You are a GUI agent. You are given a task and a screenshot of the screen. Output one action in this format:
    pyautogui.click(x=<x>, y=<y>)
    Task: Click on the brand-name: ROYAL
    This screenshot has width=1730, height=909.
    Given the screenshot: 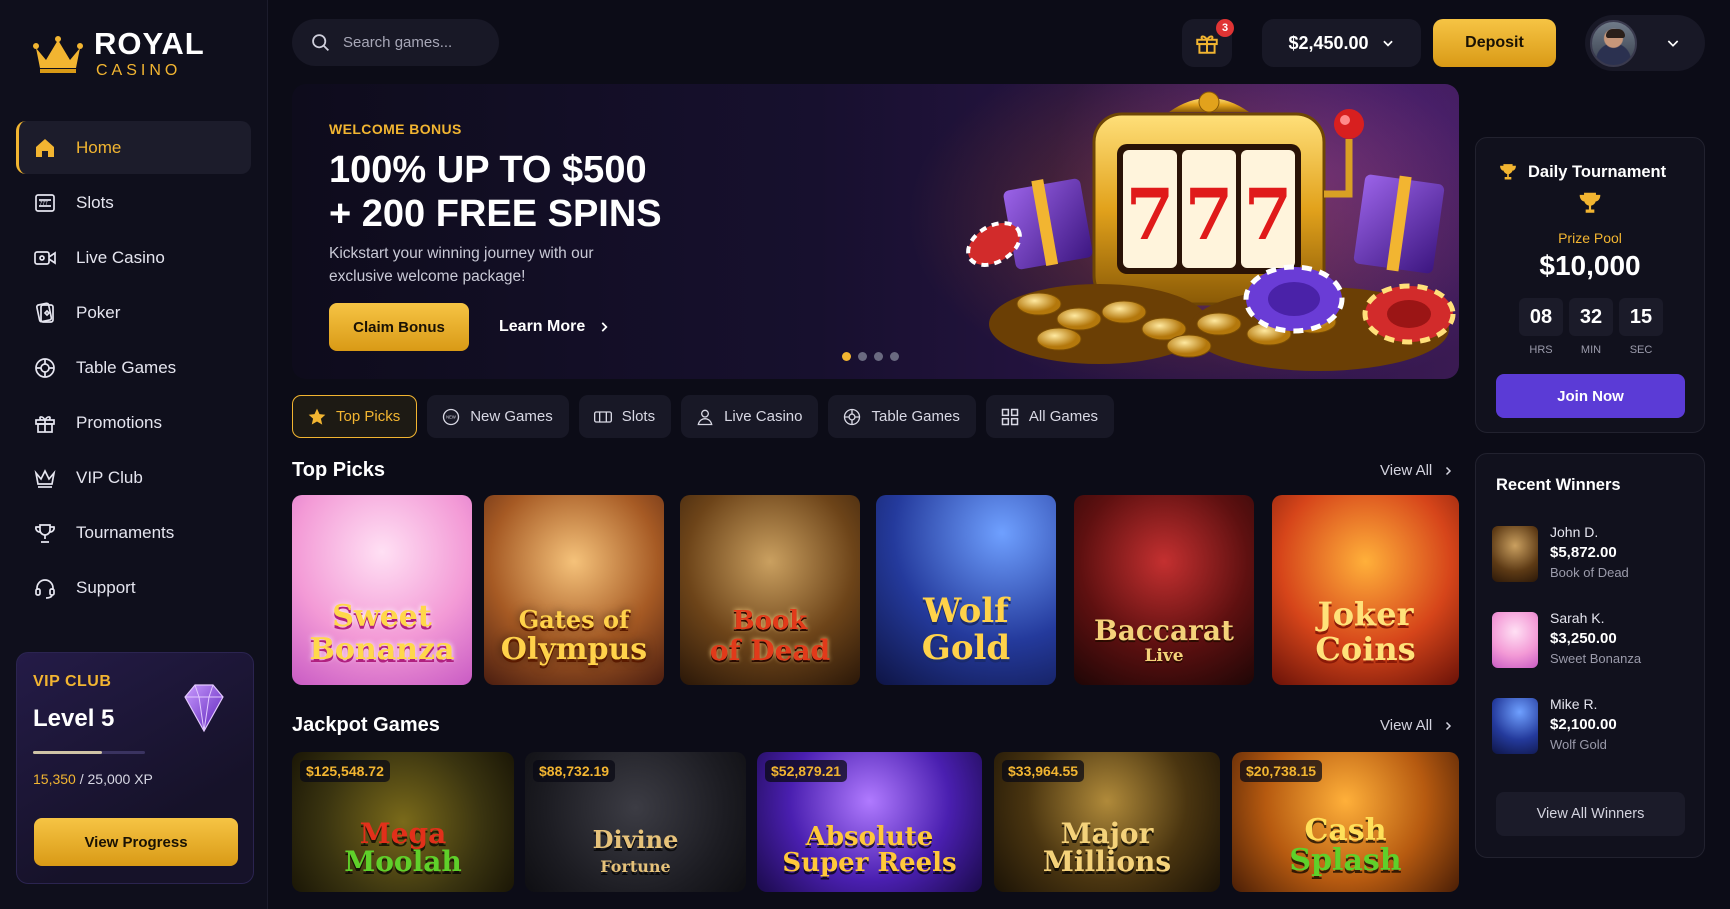 What is the action you would take?
    pyautogui.click(x=149, y=43)
    